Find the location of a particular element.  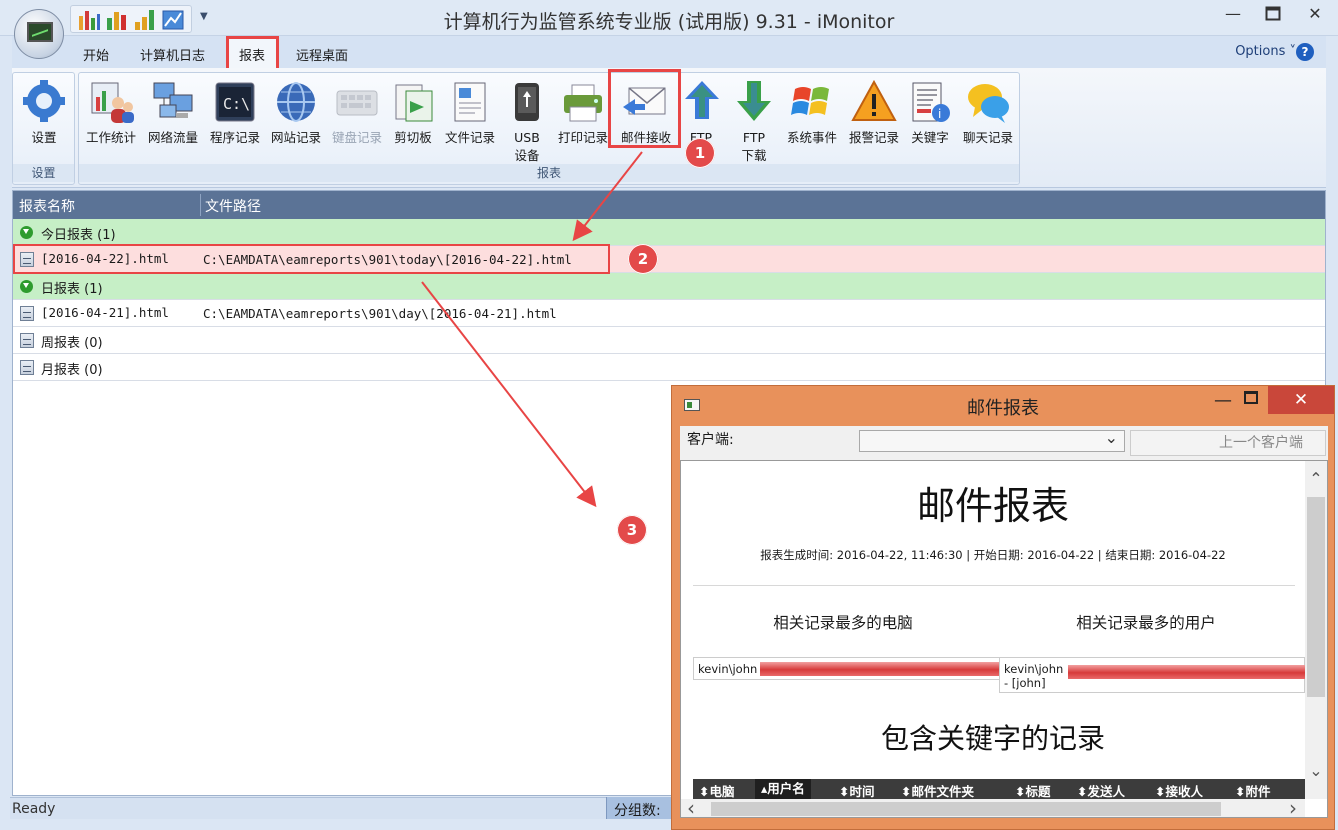

client-toolbar: 客户端: 上一个客户端 is located at coordinates (1004, 443).